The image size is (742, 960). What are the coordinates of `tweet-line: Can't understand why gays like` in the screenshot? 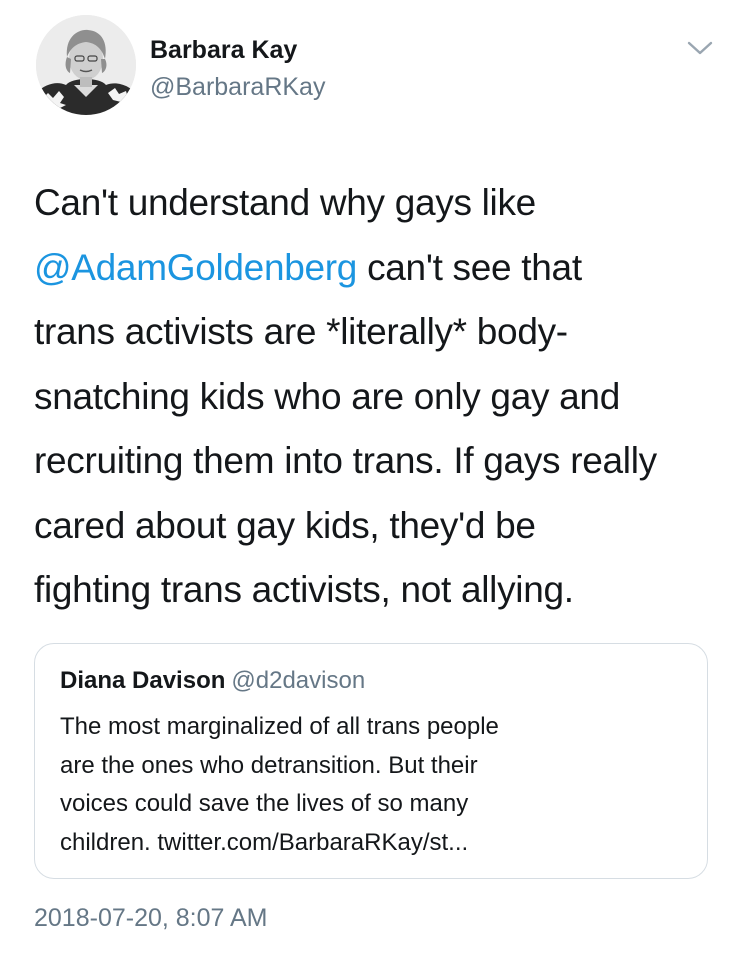 It's located at (285, 202).